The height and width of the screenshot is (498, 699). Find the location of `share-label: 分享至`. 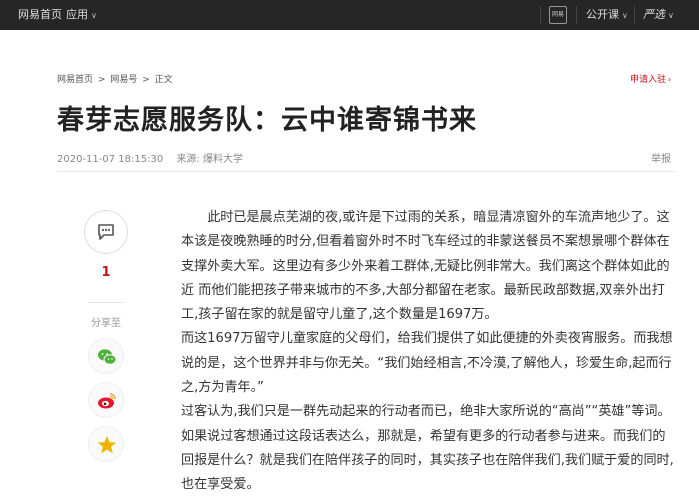

share-label: 分享至 is located at coordinates (106, 323).